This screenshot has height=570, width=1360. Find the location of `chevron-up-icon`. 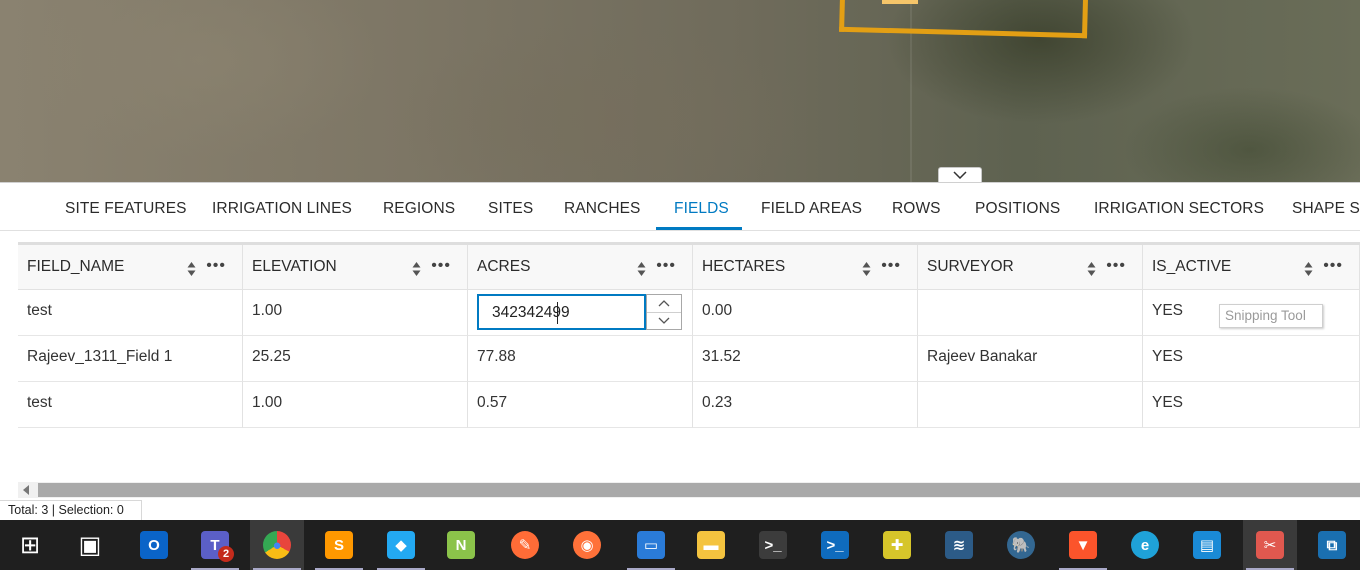

chevron-up-icon is located at coordinates (664, 303).